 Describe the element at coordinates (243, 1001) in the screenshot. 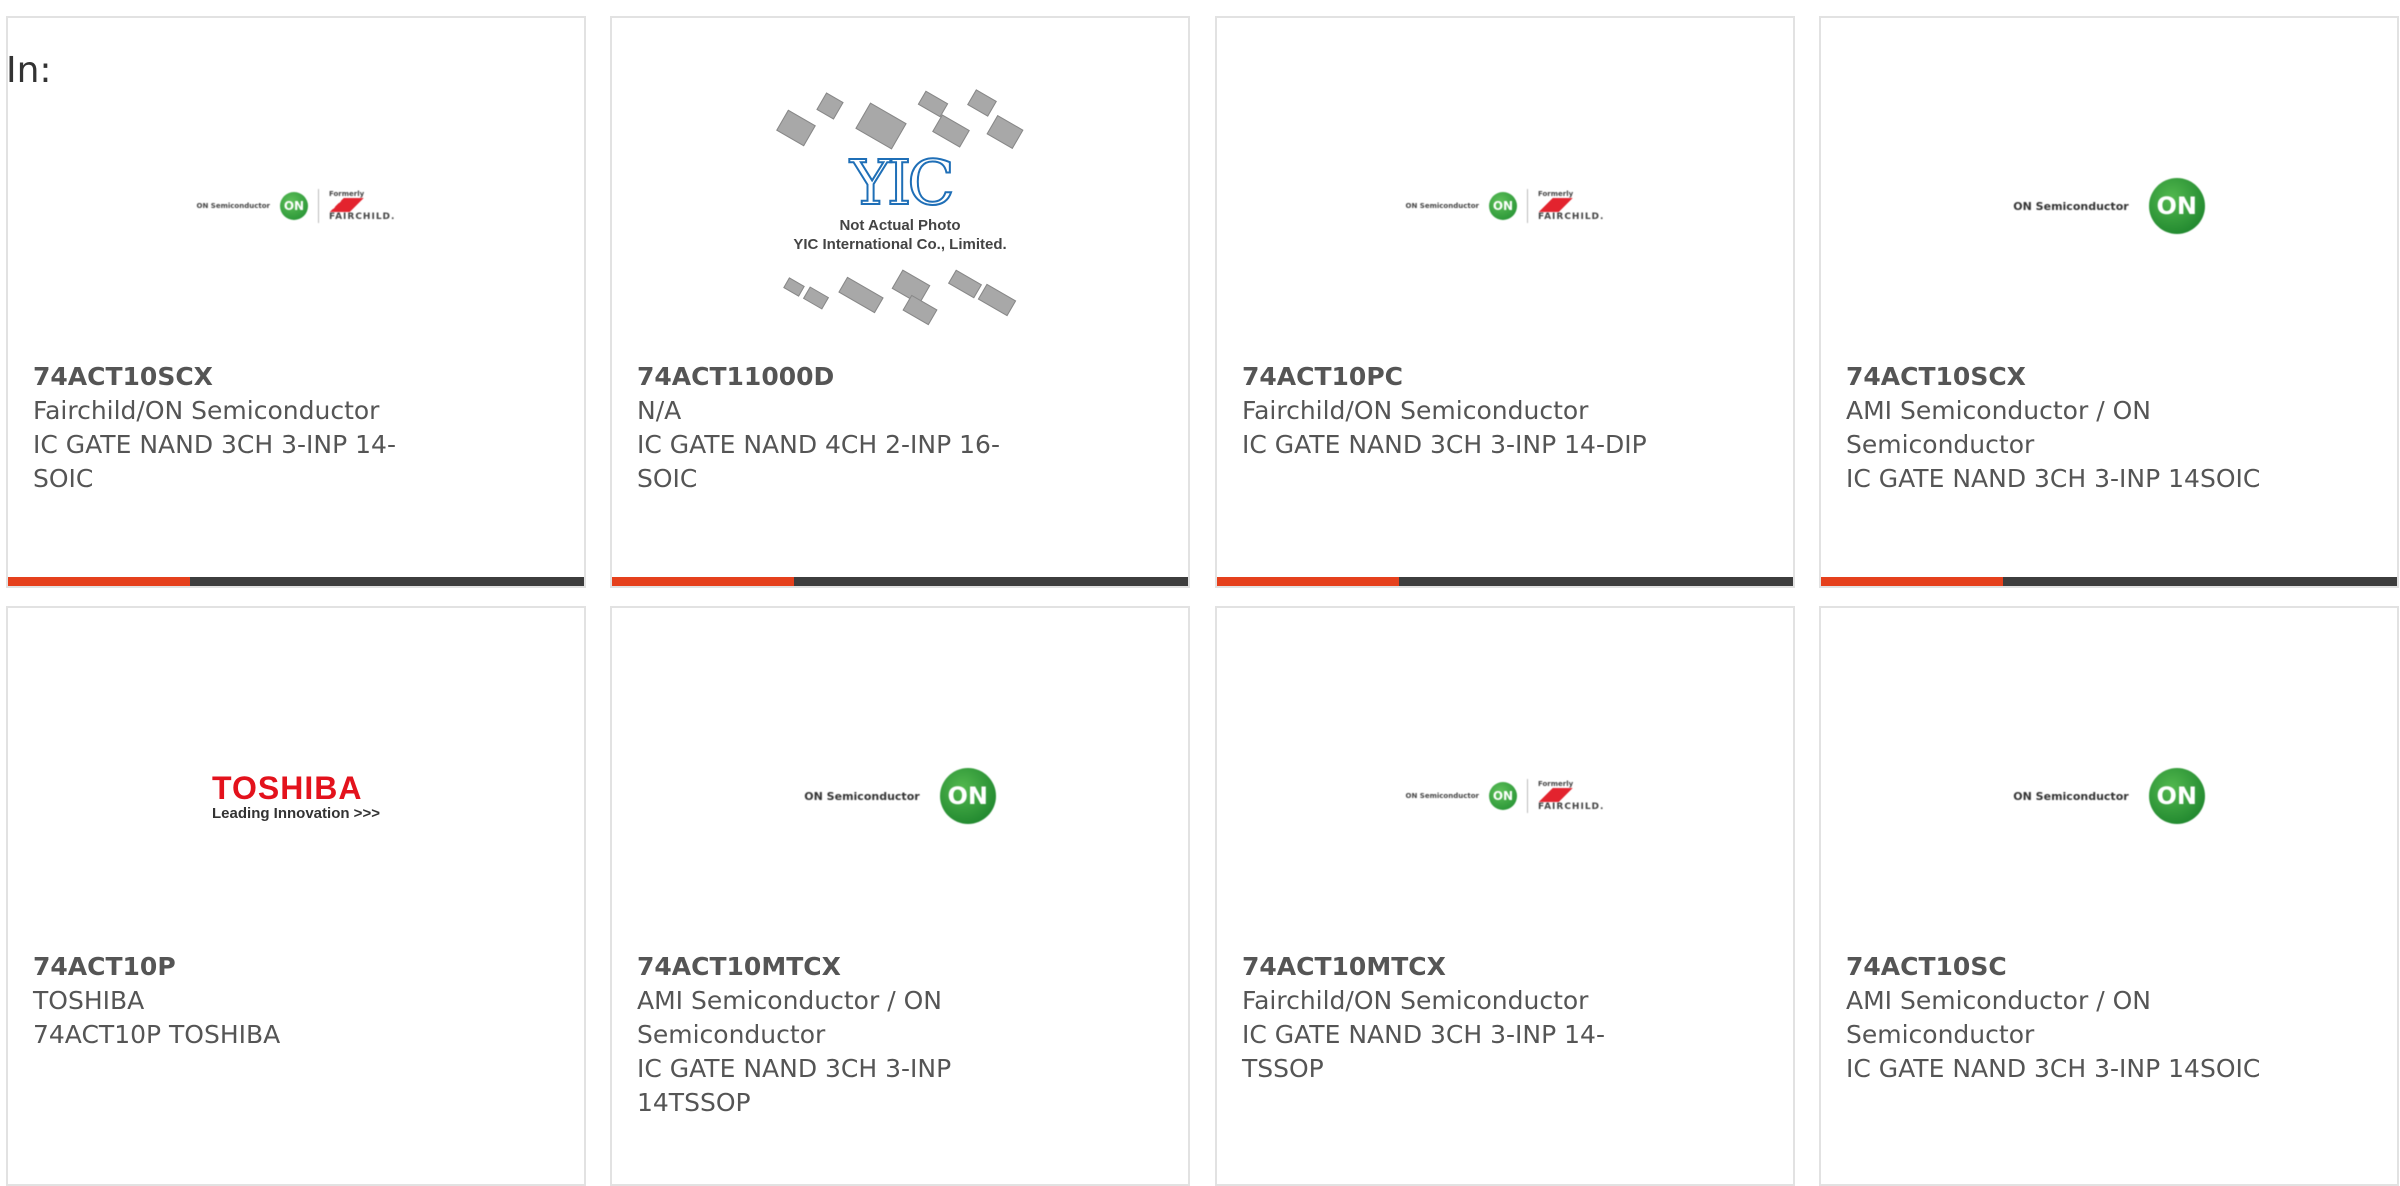

I see `product-info: 74ACT10P TOSHIBA 74ACT10P TOSHIBA` at that location.